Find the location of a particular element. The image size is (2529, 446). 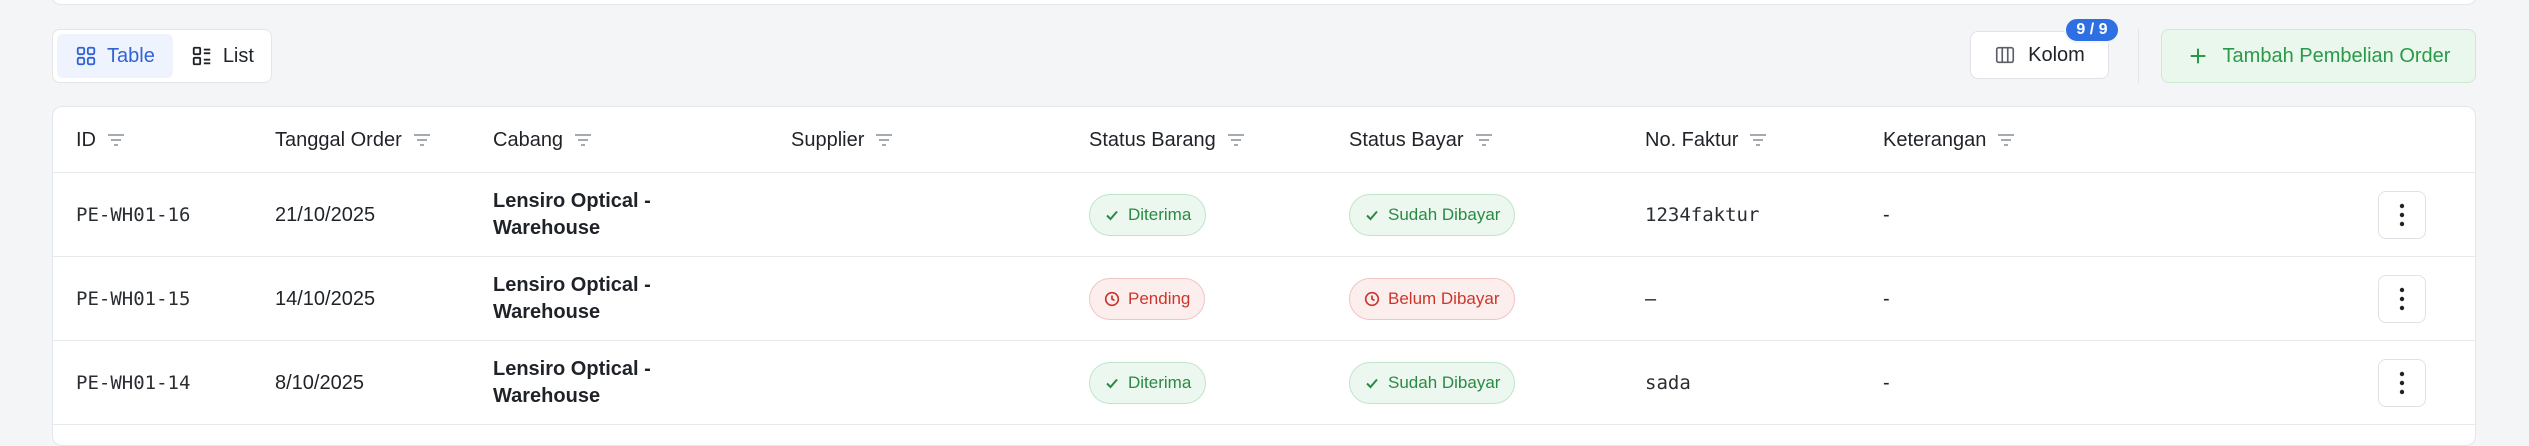

column-header-tanggal: Tanggal Order is located at coordinates (353, 140).